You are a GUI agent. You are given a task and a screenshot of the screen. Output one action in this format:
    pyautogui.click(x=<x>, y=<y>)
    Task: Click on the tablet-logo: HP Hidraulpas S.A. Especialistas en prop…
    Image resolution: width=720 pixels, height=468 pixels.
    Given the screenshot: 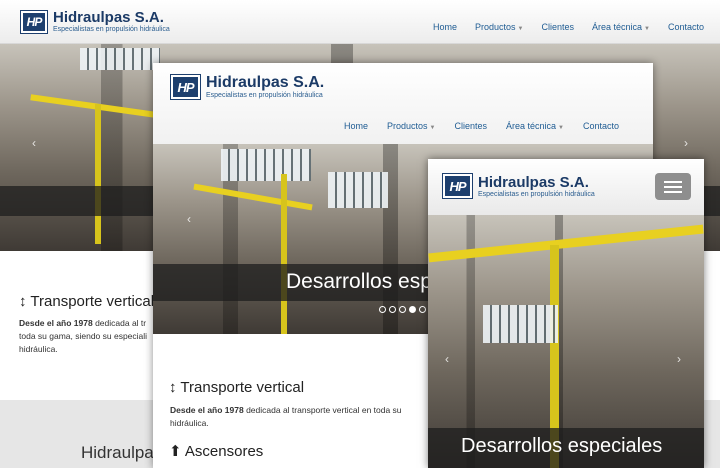 What is the action you would take?
    pyautogui.click(x=247, y=87)
    